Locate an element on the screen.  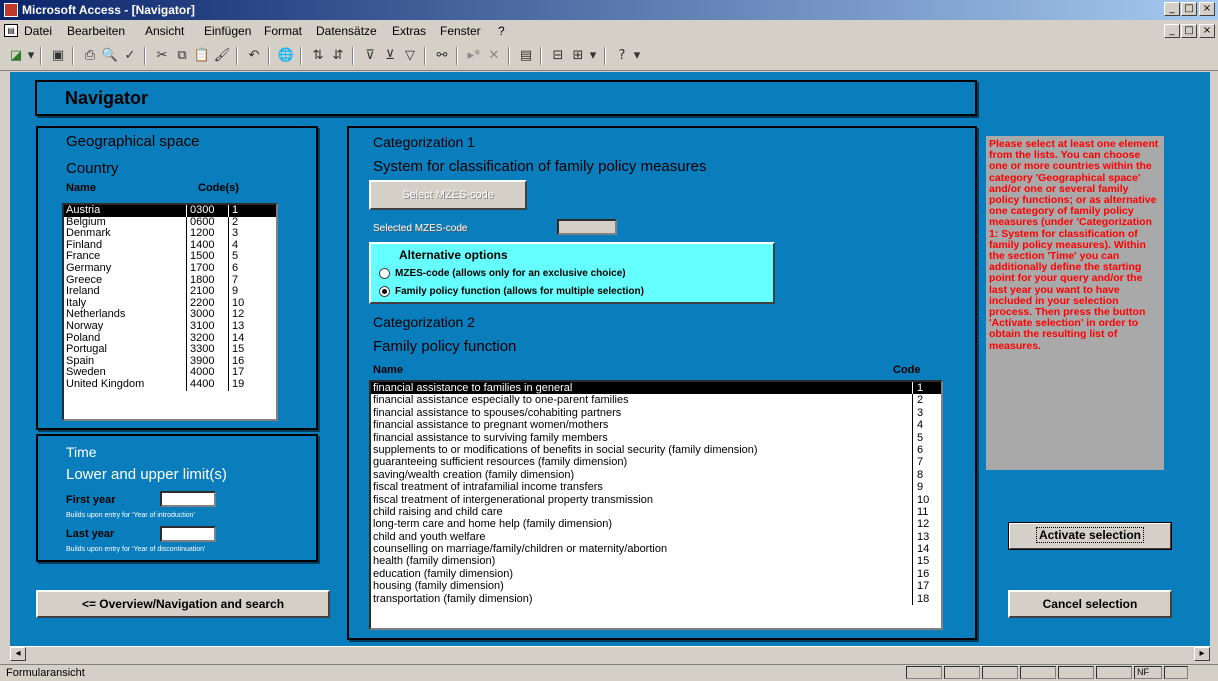
country-row: Ireland 2100 9 is located at coordinates (170, 292).